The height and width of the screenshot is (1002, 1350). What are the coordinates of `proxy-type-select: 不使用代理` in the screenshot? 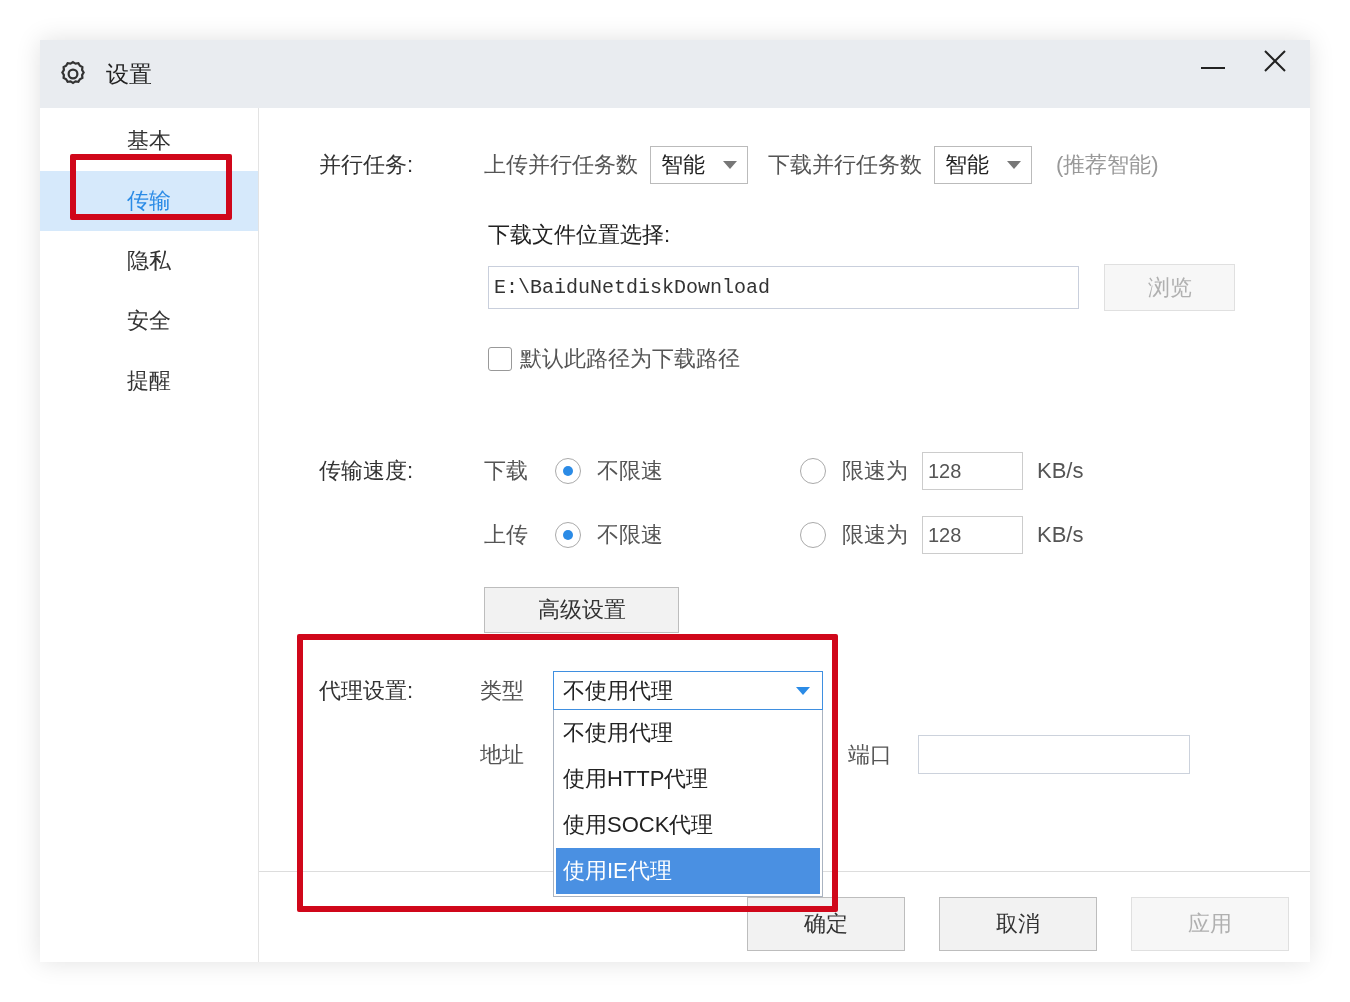 It's located at (688, 690).